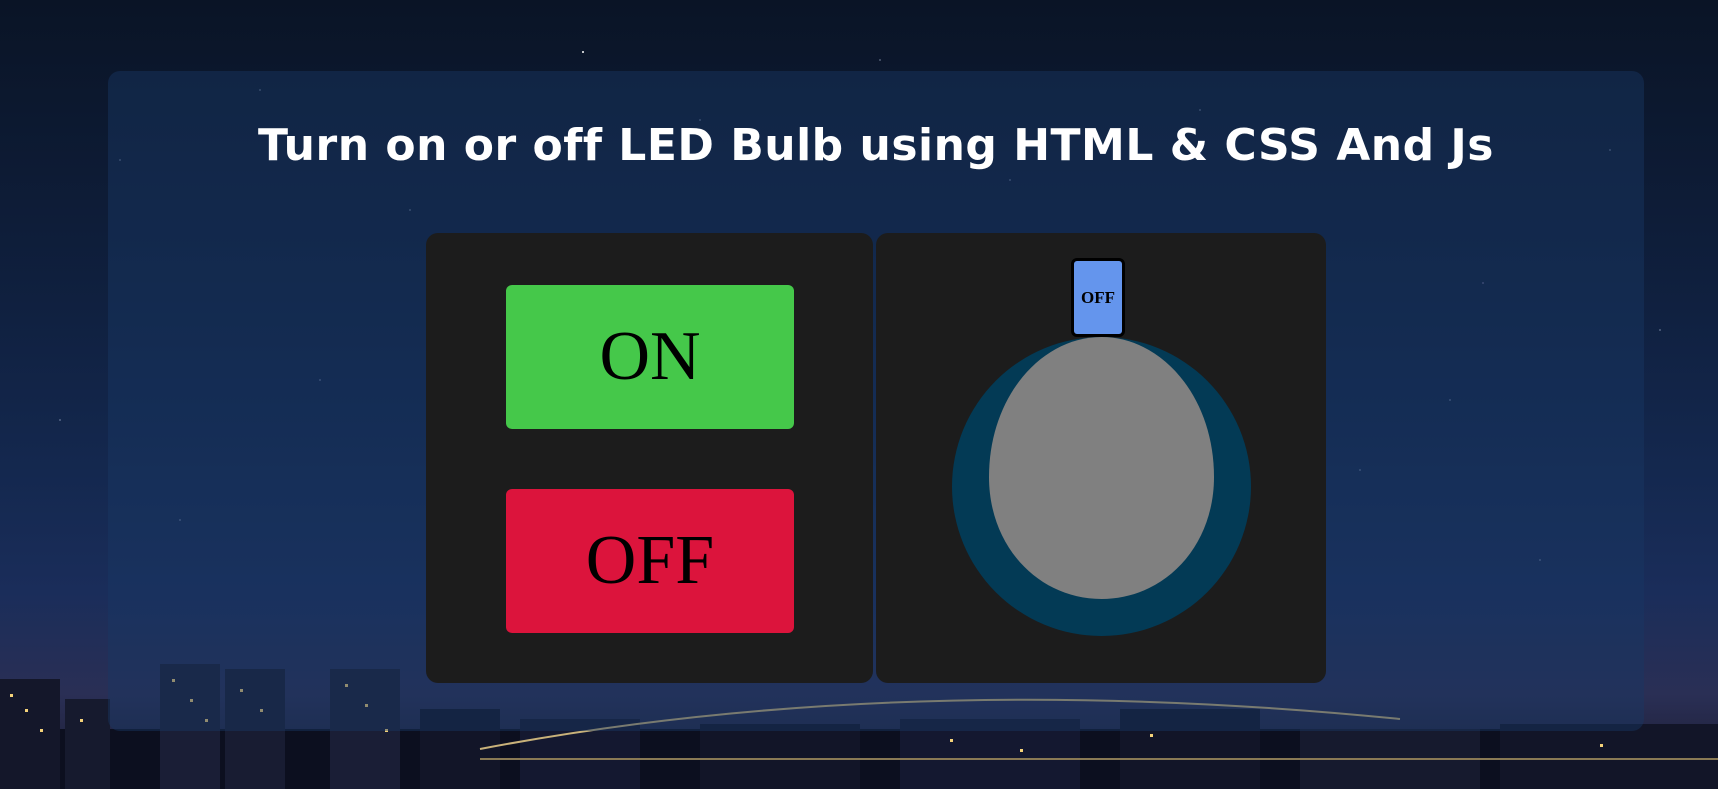 This screenshot has width=1718, height=789. Describe the element at coordinates (650, 357) in the screenshot. I see `on-button: ON` at that location.